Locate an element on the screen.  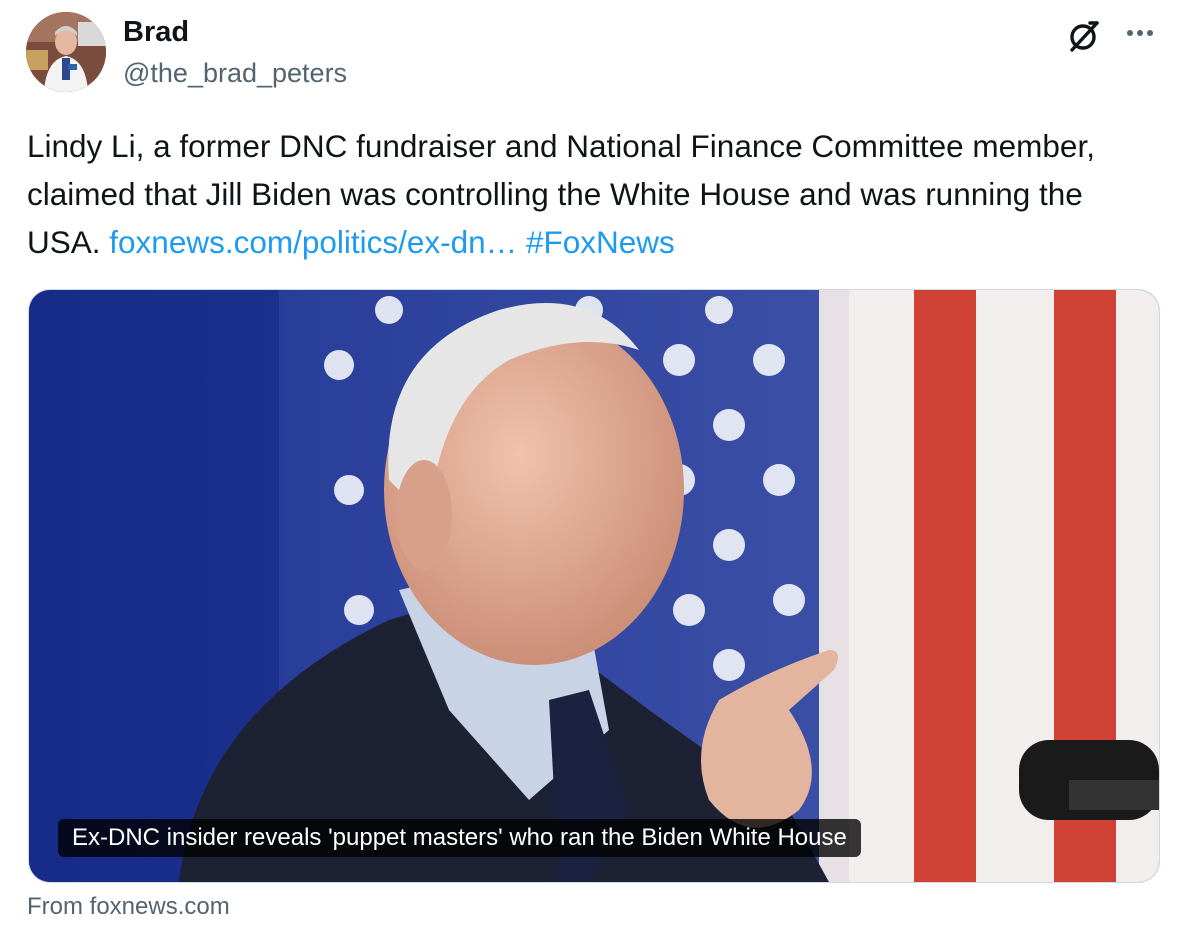
author-handle: @the_brad_peters is located at coordinates (235, 73).